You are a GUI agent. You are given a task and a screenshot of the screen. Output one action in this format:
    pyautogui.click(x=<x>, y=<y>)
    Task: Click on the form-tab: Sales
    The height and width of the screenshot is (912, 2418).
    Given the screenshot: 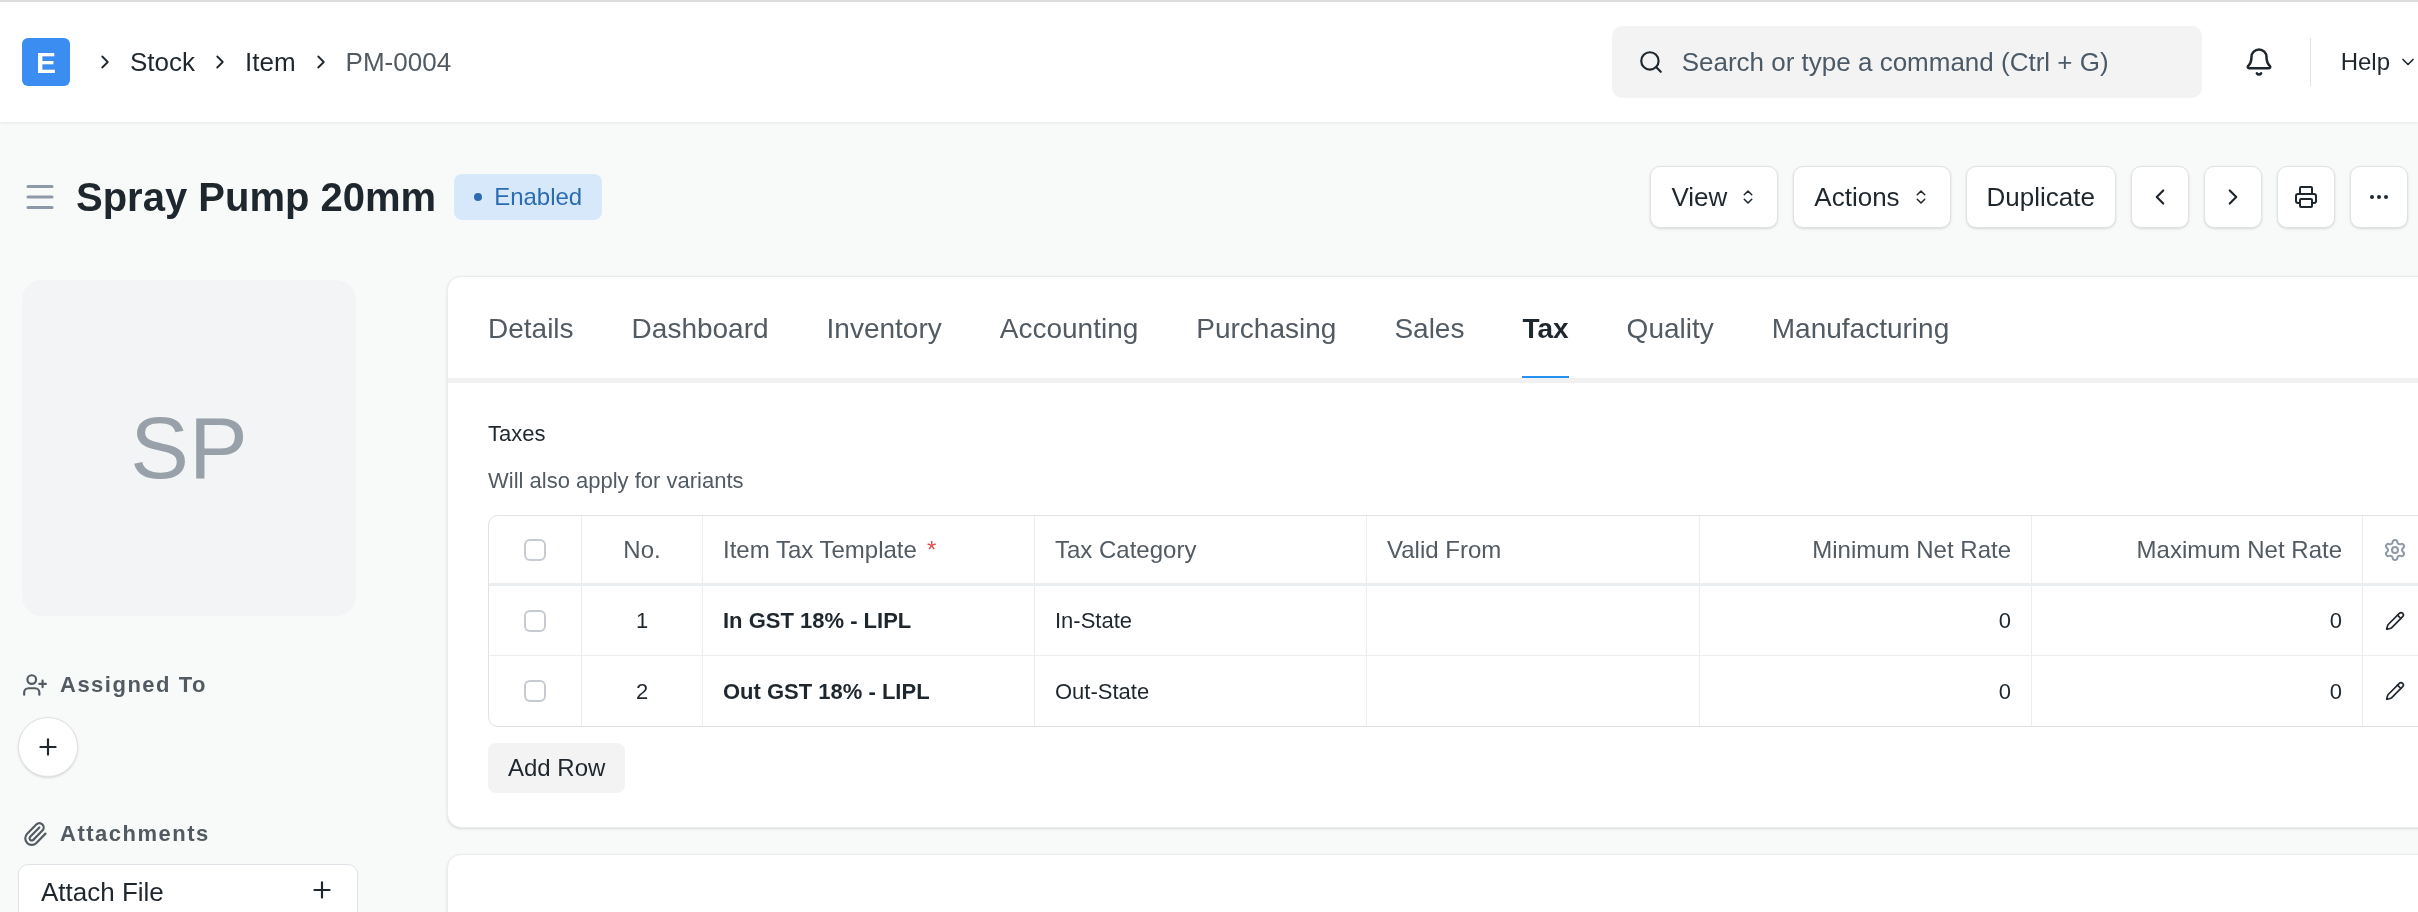 What is the action you would take?
    pyautogui.click(x=1429, y=327)
    